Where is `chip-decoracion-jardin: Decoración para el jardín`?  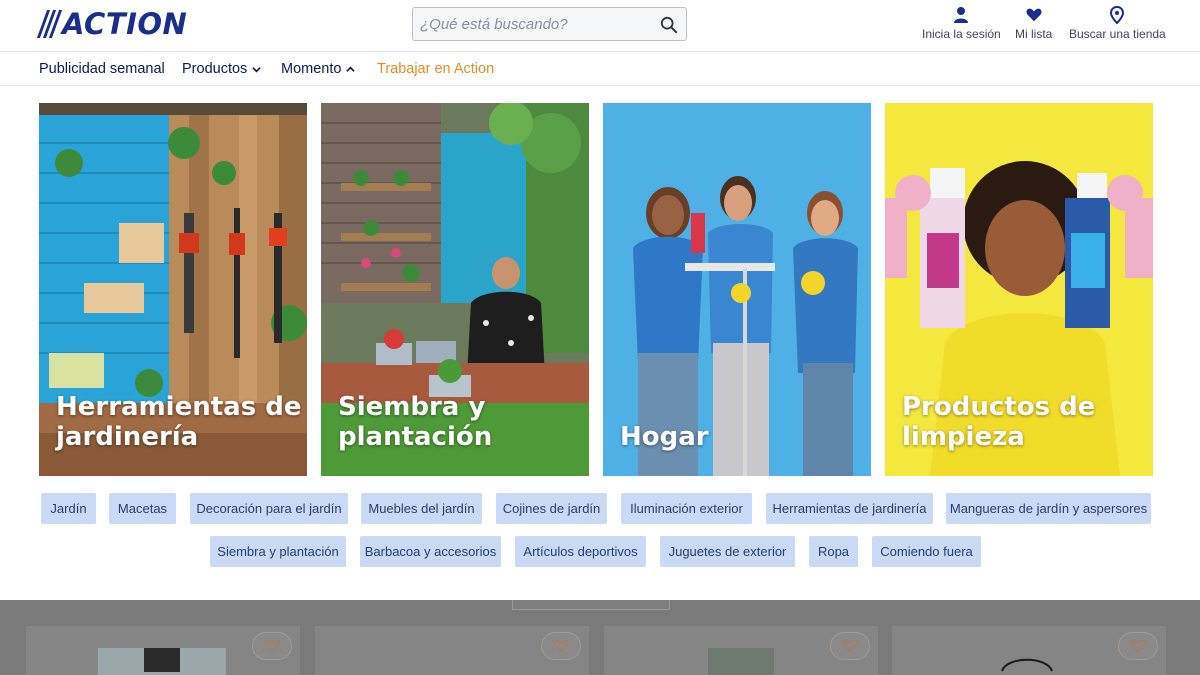
chip-decoracion-jardin: Decoración para el jardín is located at coordinates (269, 508).